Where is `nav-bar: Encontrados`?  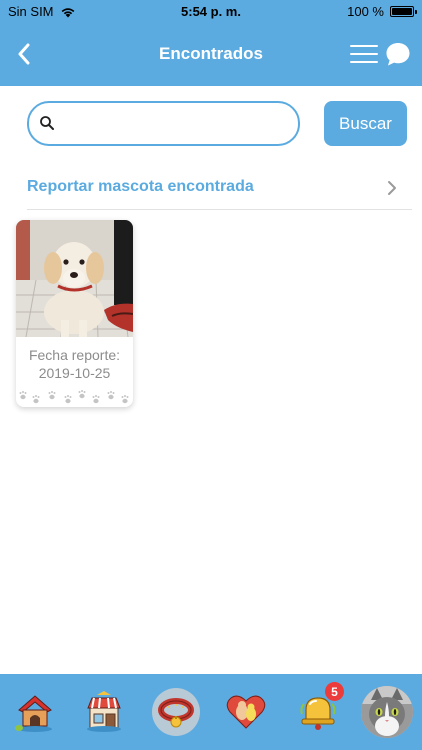 nav-bar: Encontrados is located at coordinates (211, 54).